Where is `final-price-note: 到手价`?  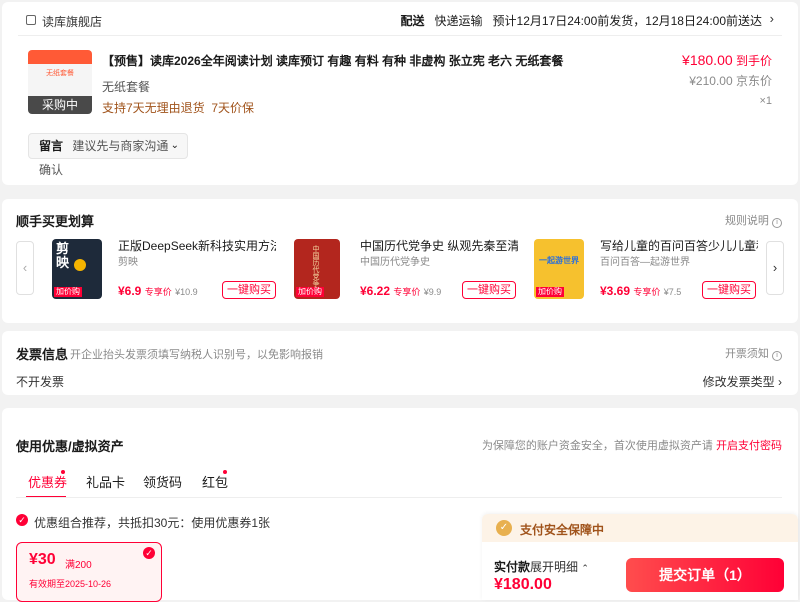 final-price-note: 到手价 is located at coordinates (753, 61).